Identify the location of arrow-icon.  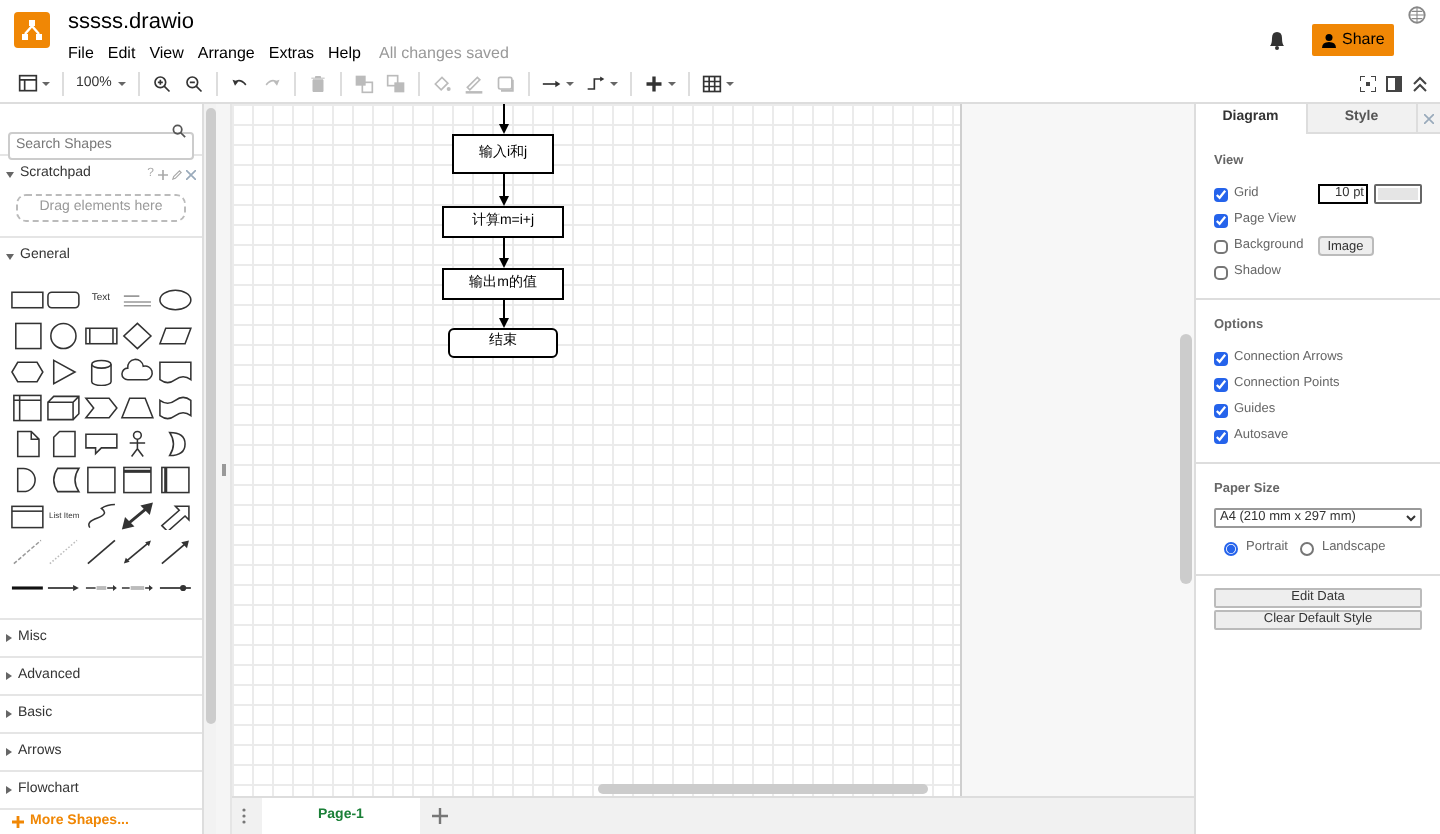
(174, 552).